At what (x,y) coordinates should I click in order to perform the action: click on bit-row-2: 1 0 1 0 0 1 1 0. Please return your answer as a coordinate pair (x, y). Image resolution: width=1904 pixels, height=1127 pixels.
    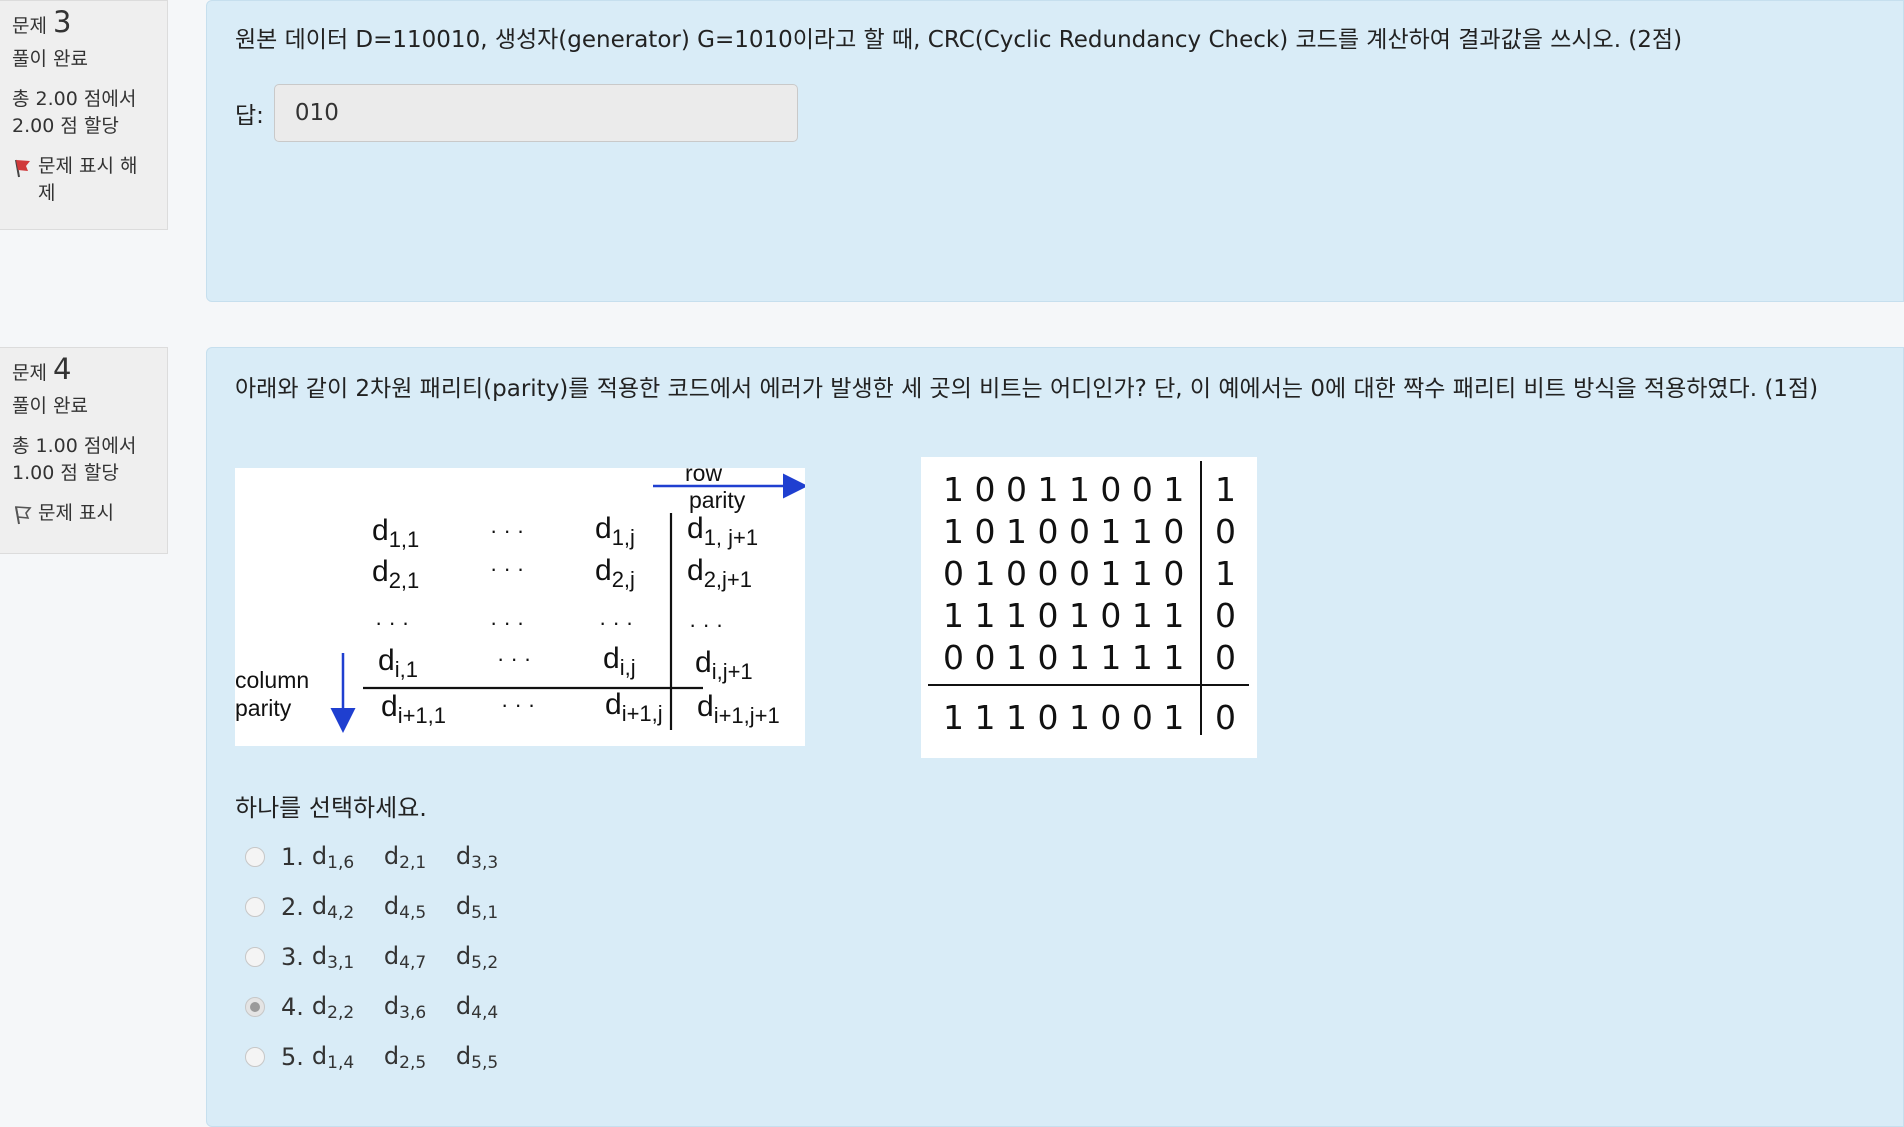
    Looking at the image, I should click on (1063, 531).